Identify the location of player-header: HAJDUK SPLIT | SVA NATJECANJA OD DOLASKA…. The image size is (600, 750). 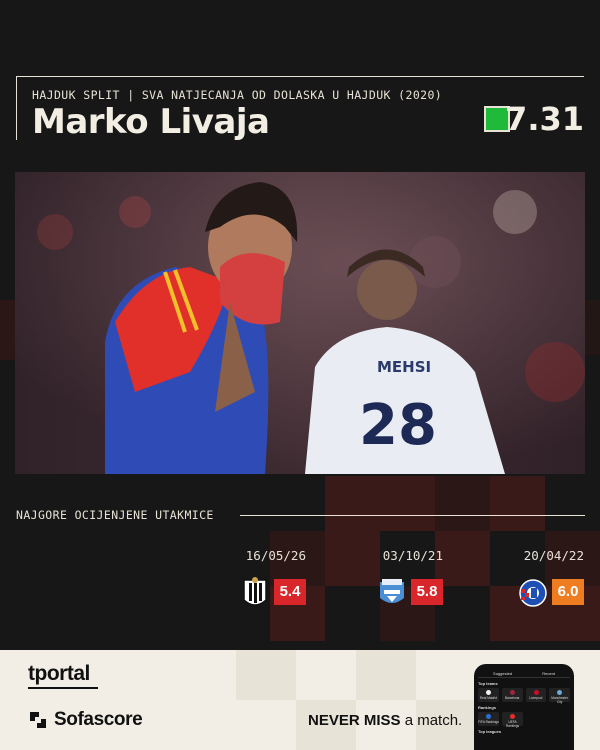
(300, 109).